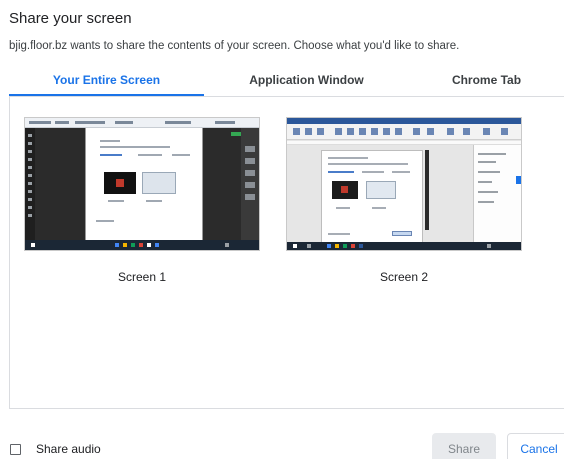  I want to click on screen-2-thumbnail, so click(404, 184).